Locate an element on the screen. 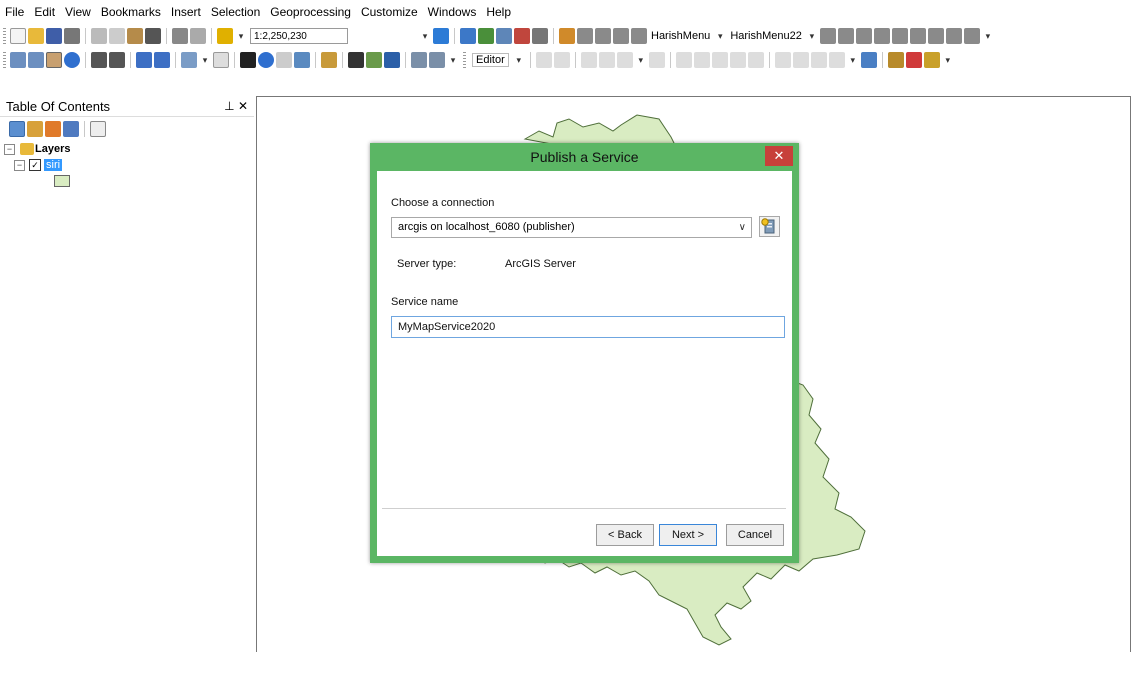 Image resolution: width=1132 pixels, height=679 pixels. delete-icon is located at coordinates (153, 36).